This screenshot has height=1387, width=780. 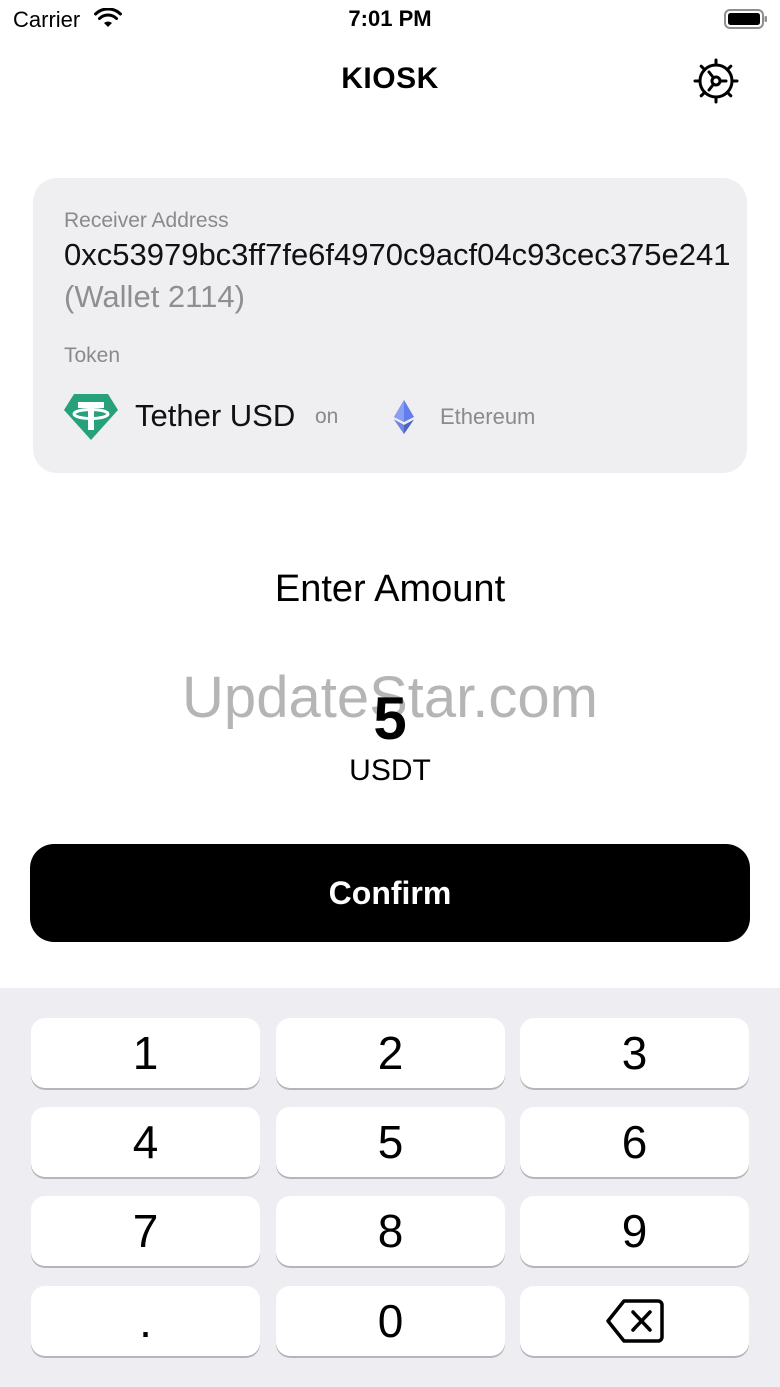 What do you see at coordinates (215, 415) in the screenshot?
I see `token-name: Tether USD` at bounding box center [215, 415].